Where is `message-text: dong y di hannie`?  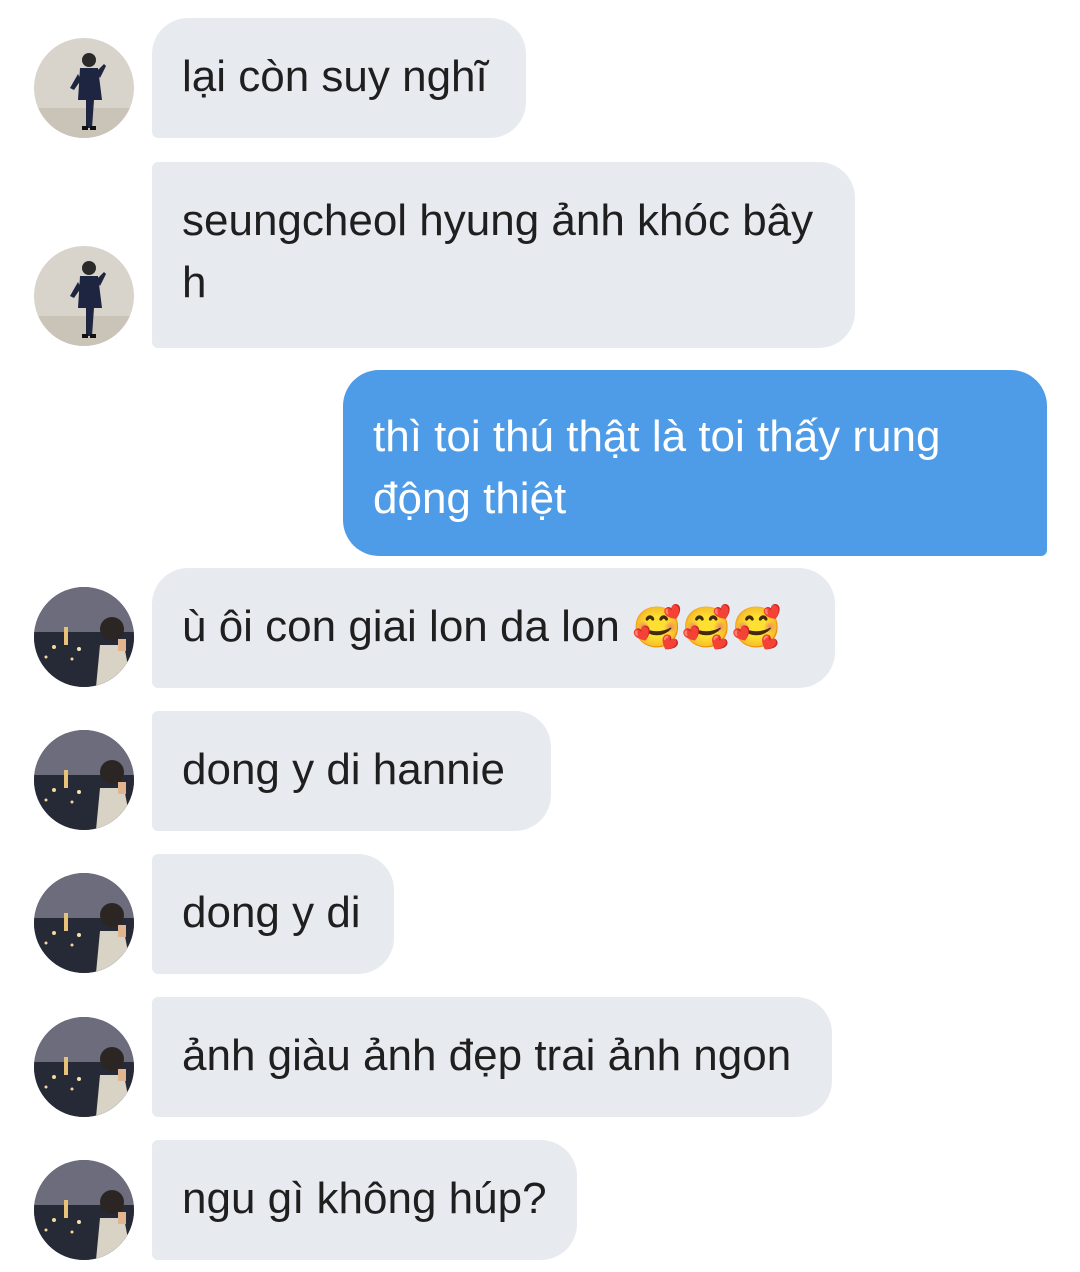
message-text: dong y di hannie is located at coordinates (343, 769).